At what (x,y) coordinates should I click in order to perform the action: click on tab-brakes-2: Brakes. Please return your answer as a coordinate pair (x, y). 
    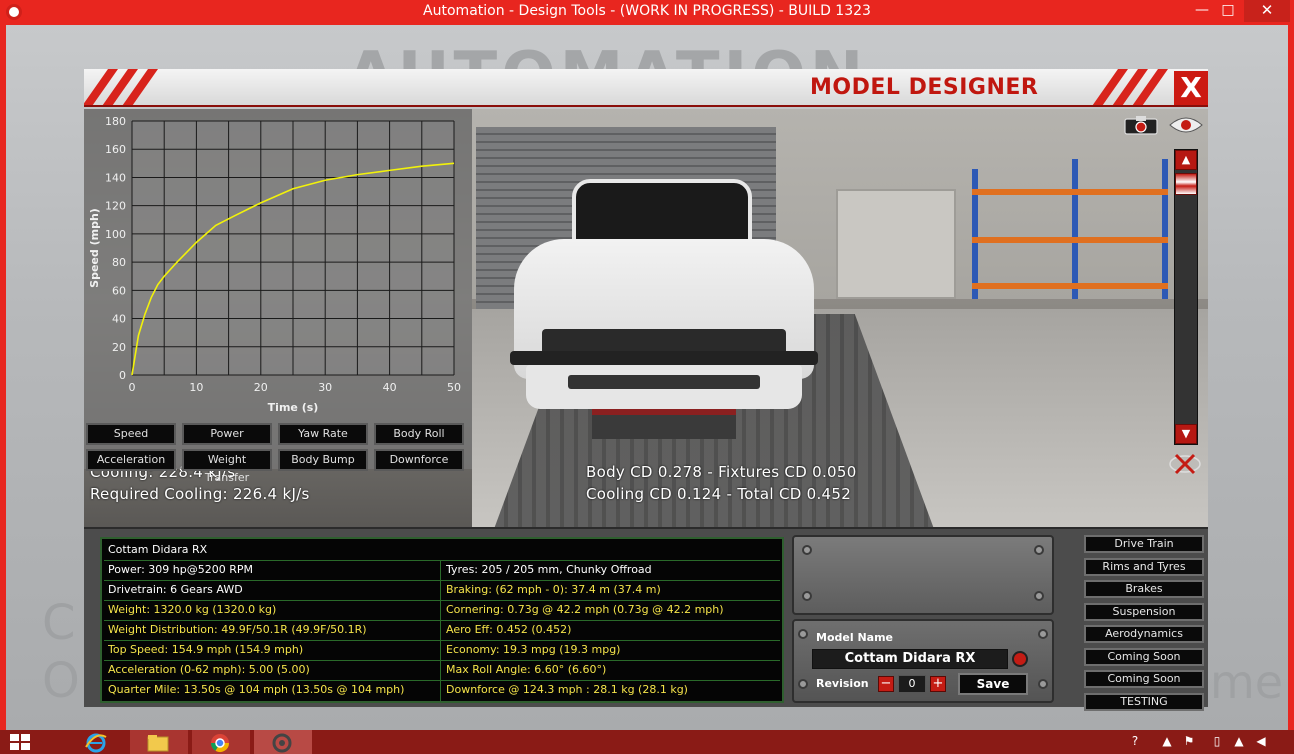
    Looking at the image, I should click on (1144, 589).